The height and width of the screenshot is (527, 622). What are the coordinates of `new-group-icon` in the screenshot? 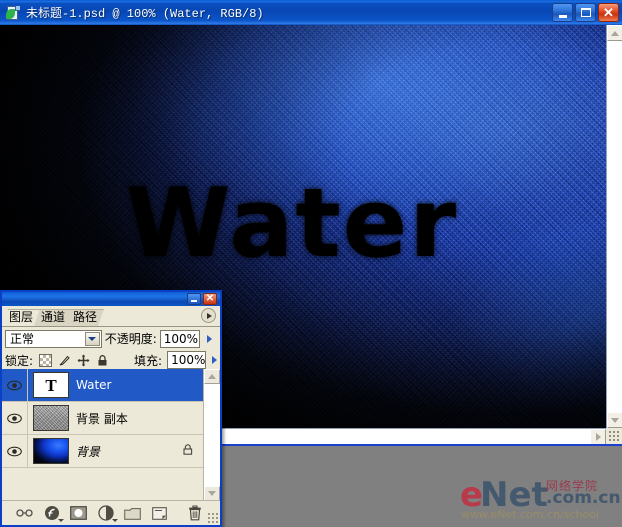 It's located at (132, 513).